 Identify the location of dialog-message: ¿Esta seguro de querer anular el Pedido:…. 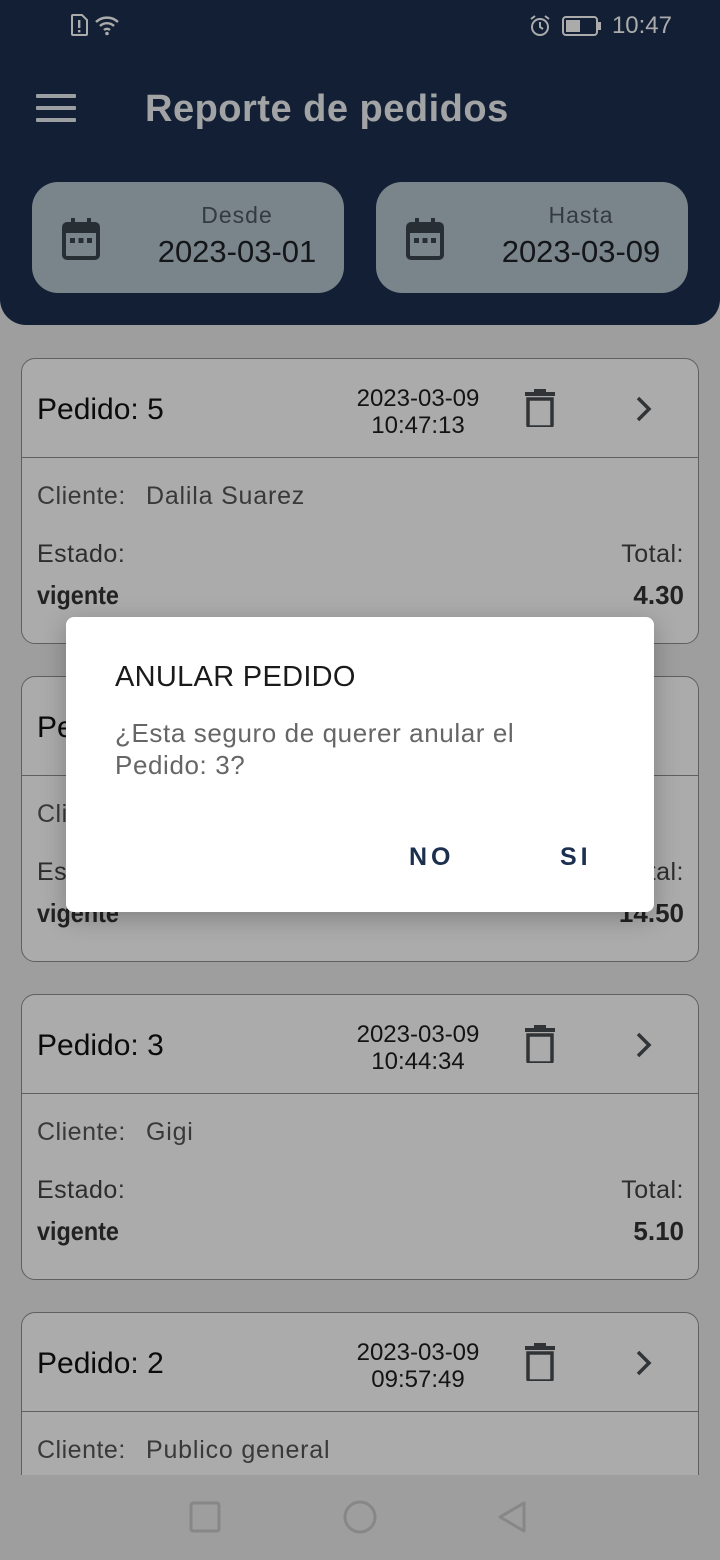
(315, 749).